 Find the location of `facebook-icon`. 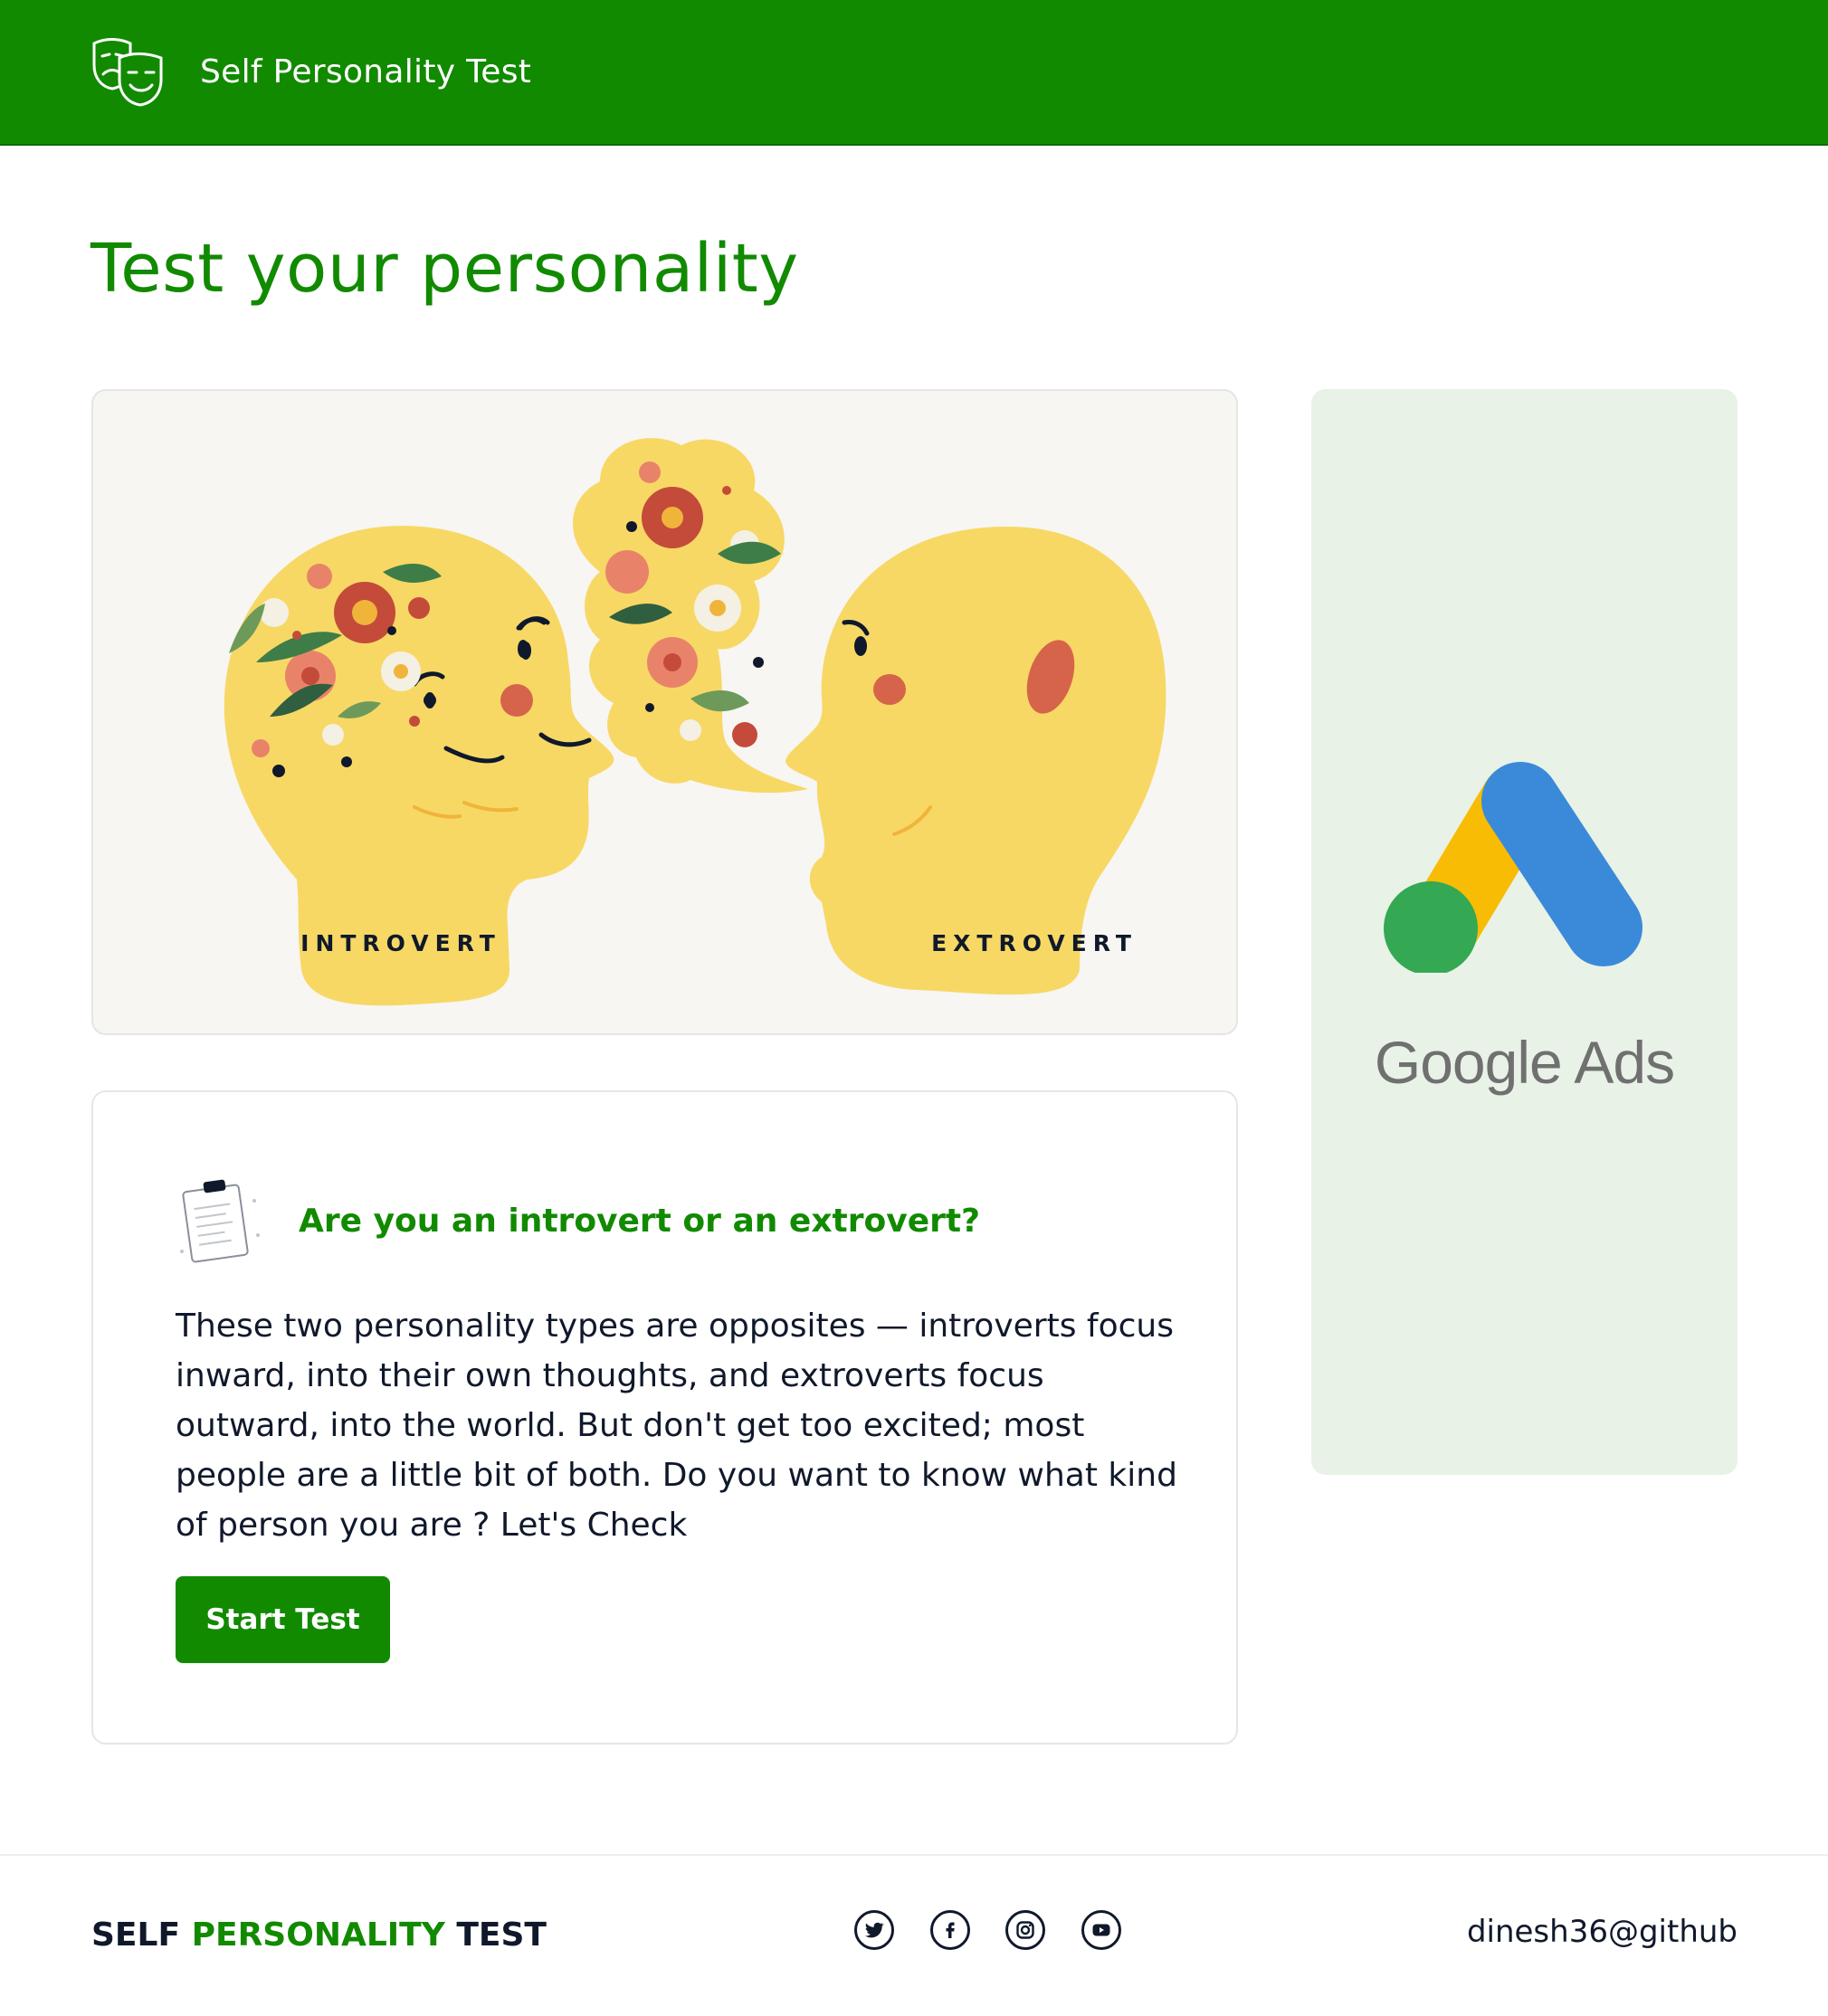

facebook-icon is located at coordinates (950, 1930).